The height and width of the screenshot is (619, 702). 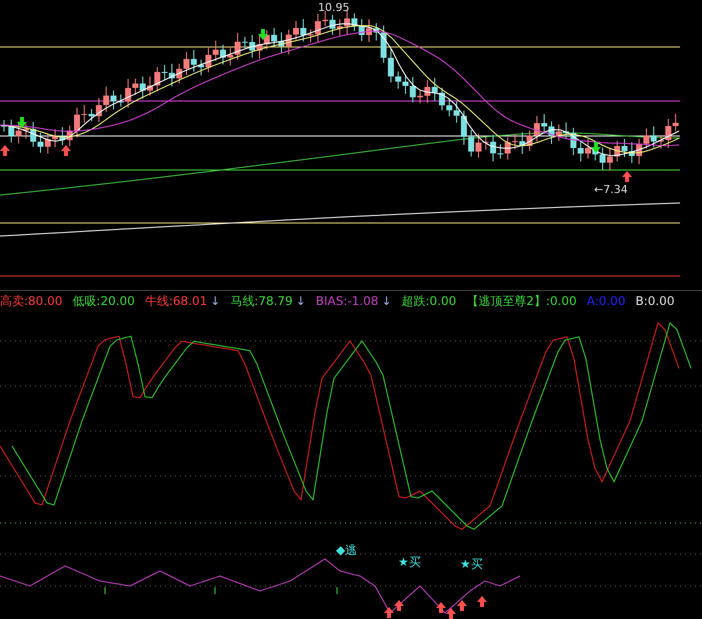 I want to click on price-label: ←7.34, so click(x=611, y=189).